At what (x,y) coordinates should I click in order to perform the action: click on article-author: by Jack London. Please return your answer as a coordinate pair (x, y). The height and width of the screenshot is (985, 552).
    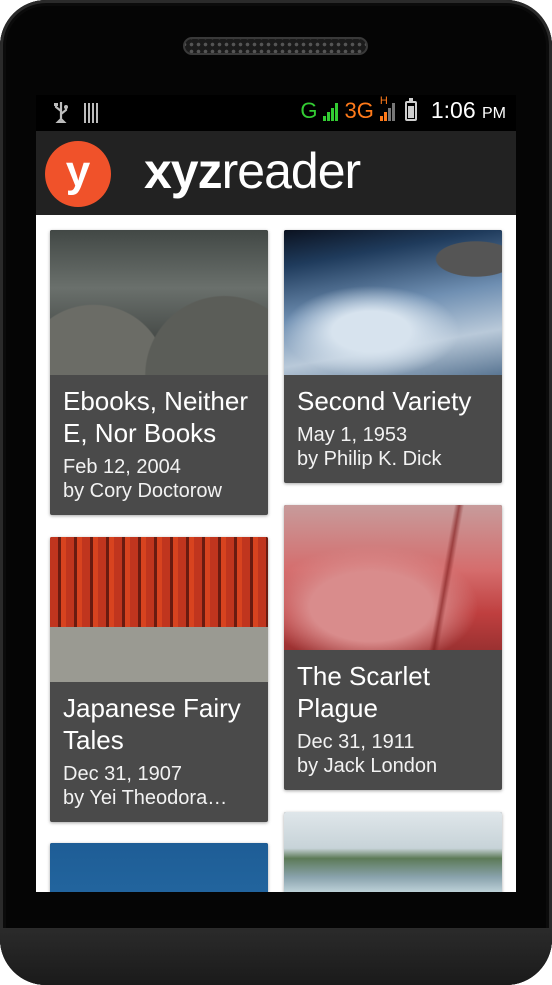
    Looking at the image, I should click on (367, 766).